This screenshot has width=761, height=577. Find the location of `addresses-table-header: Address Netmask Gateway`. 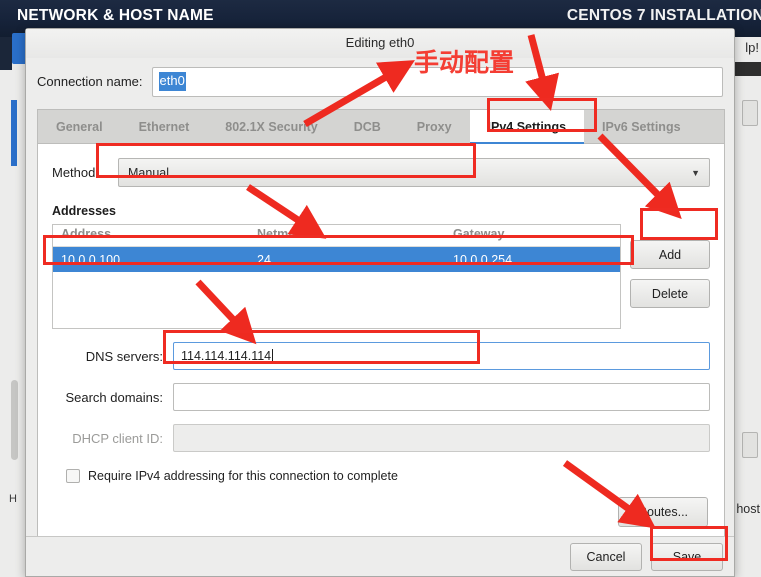

addresses-table-header: Address Netmask Gateway is located at coordinates (336, 236).